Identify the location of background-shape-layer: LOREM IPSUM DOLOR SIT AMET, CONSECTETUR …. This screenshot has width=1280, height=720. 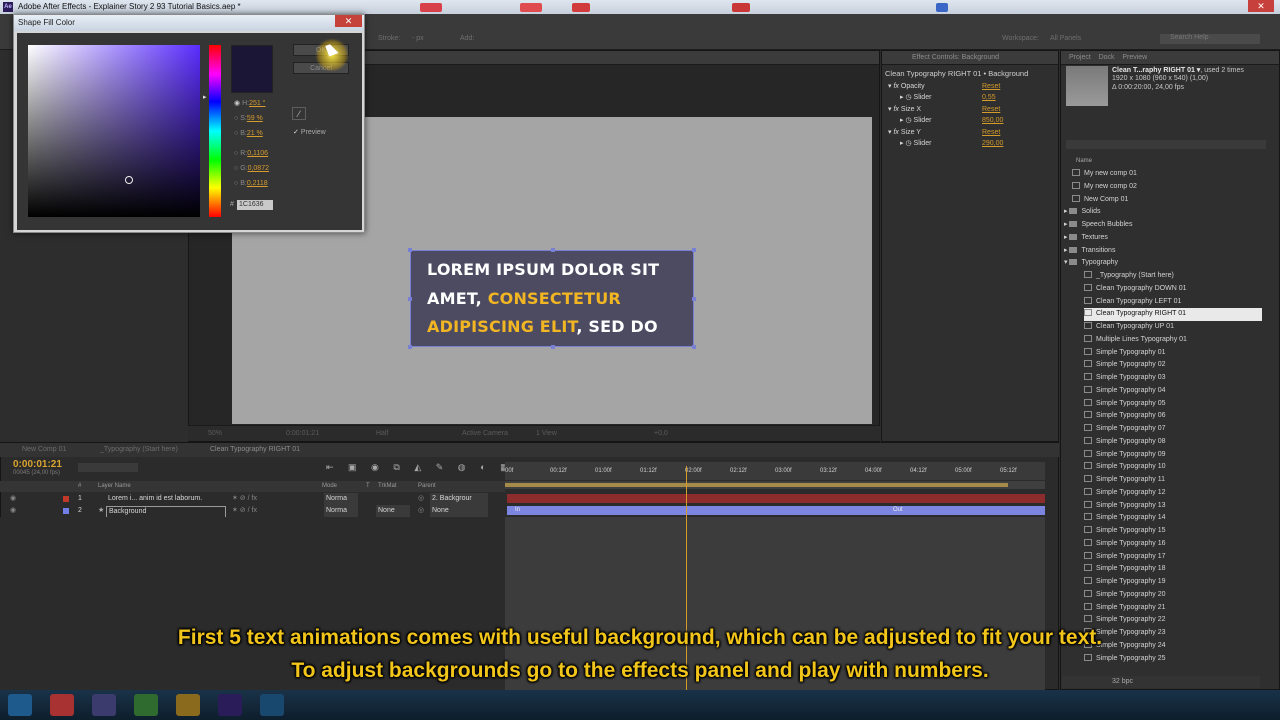
(552, 298).